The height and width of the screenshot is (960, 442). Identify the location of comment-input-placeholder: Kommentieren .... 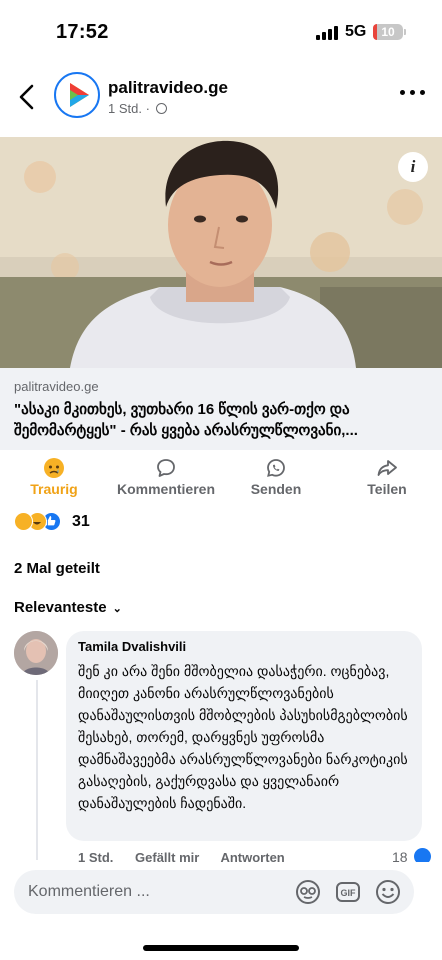
(89, 891).